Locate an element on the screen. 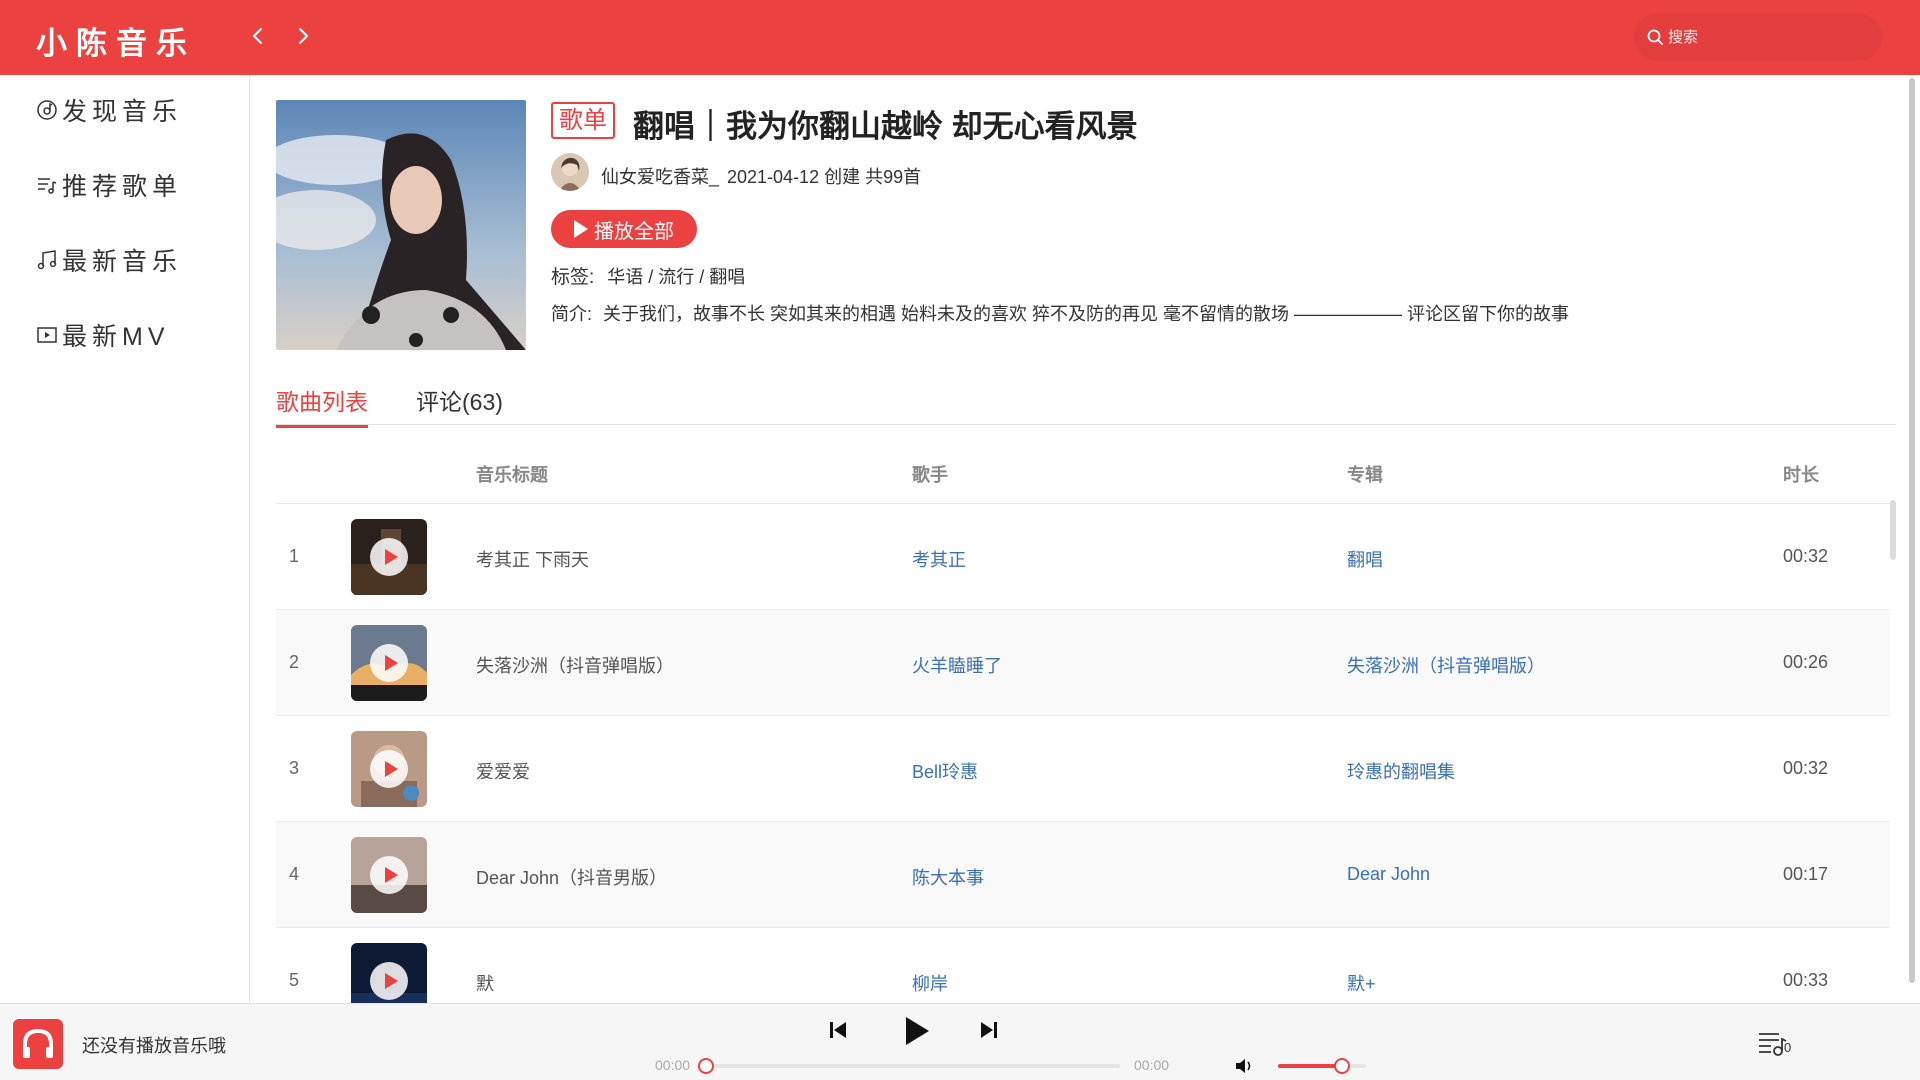 The width and height of the screenshot is (1920, 1080). play-pause-icon is located at coordinates (917, 1031).